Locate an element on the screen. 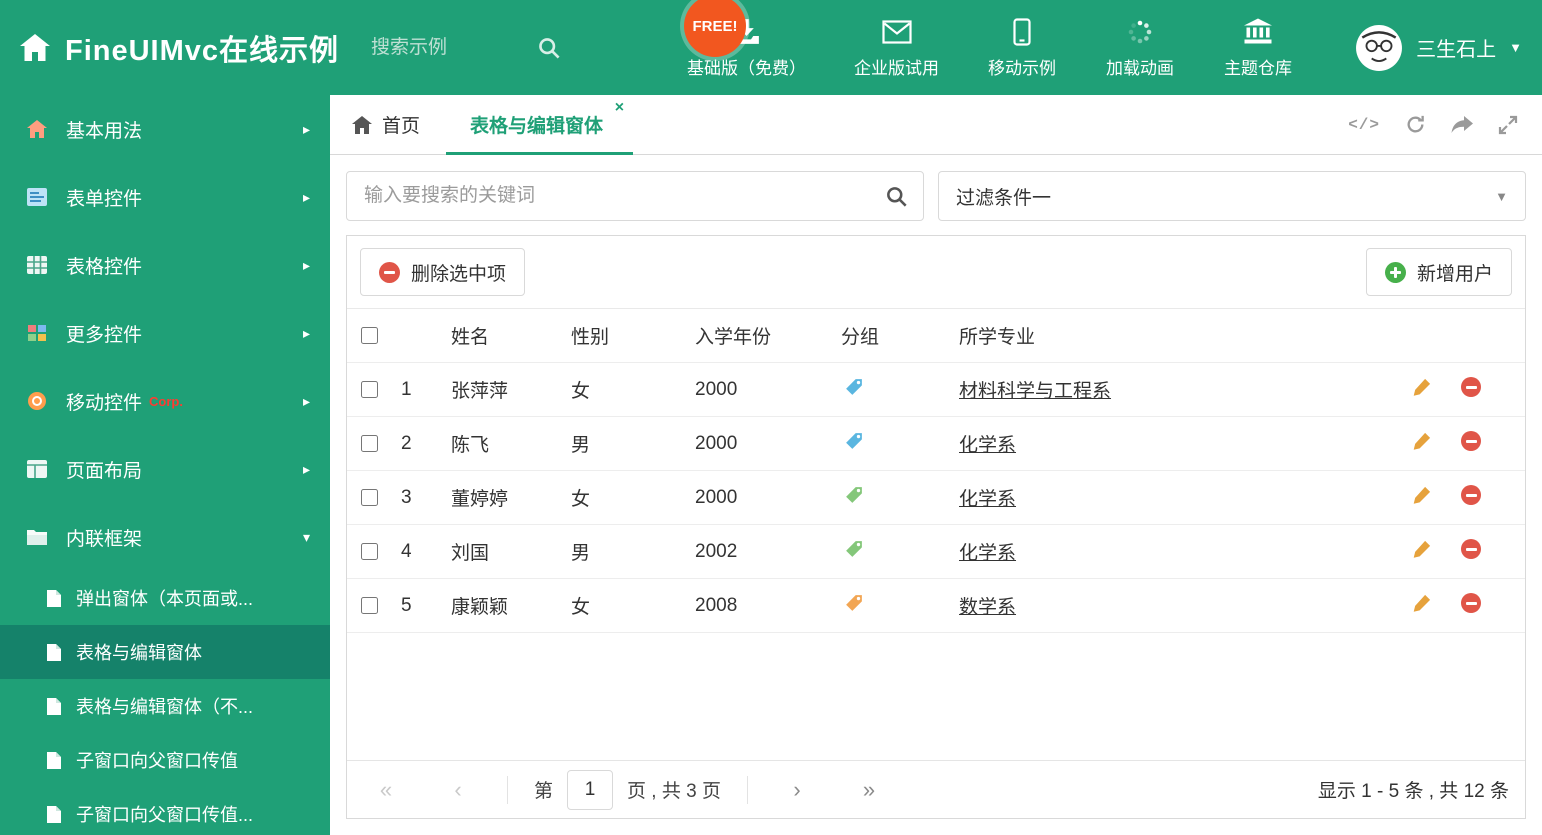 This screenshot has height=835, width=1542. cell-name: 康颖颖 is located at coordinates (511, 605).